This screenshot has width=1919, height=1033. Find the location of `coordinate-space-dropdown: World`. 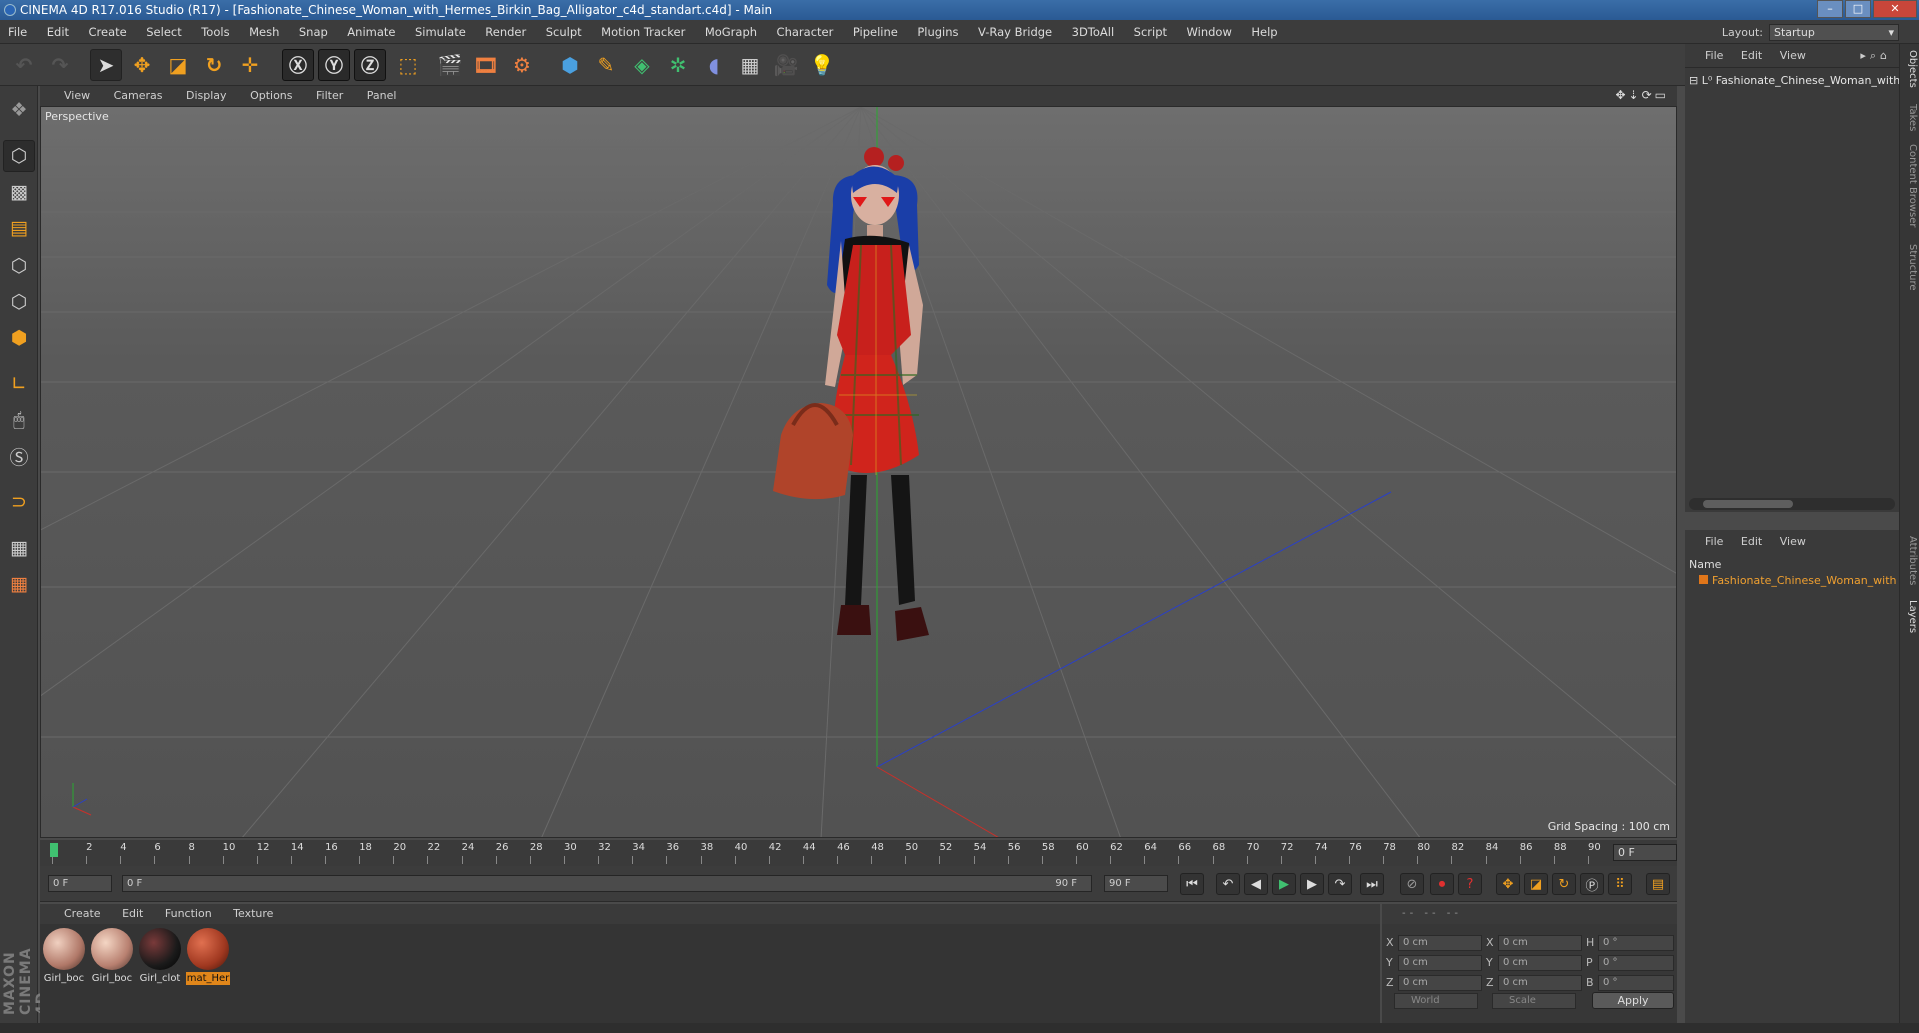

coordinate-space-dropdown: World is located at coordinates (1436, 1001).